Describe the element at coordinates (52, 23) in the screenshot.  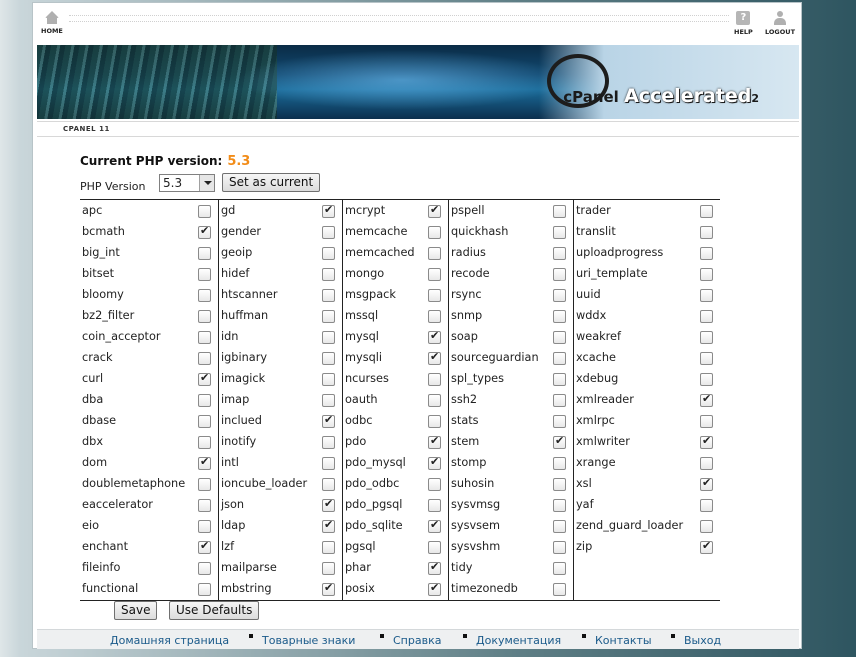
I see `home-button: HOME` at that location.